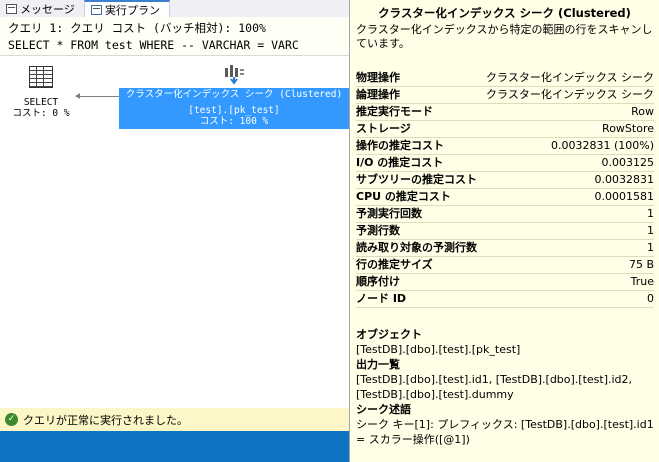 The width and height of the screenshot is (659, 462). Describe the element at coordinates (47, 9) in the screenshot. I see `tab-messages-label: メッセージ` at that location.